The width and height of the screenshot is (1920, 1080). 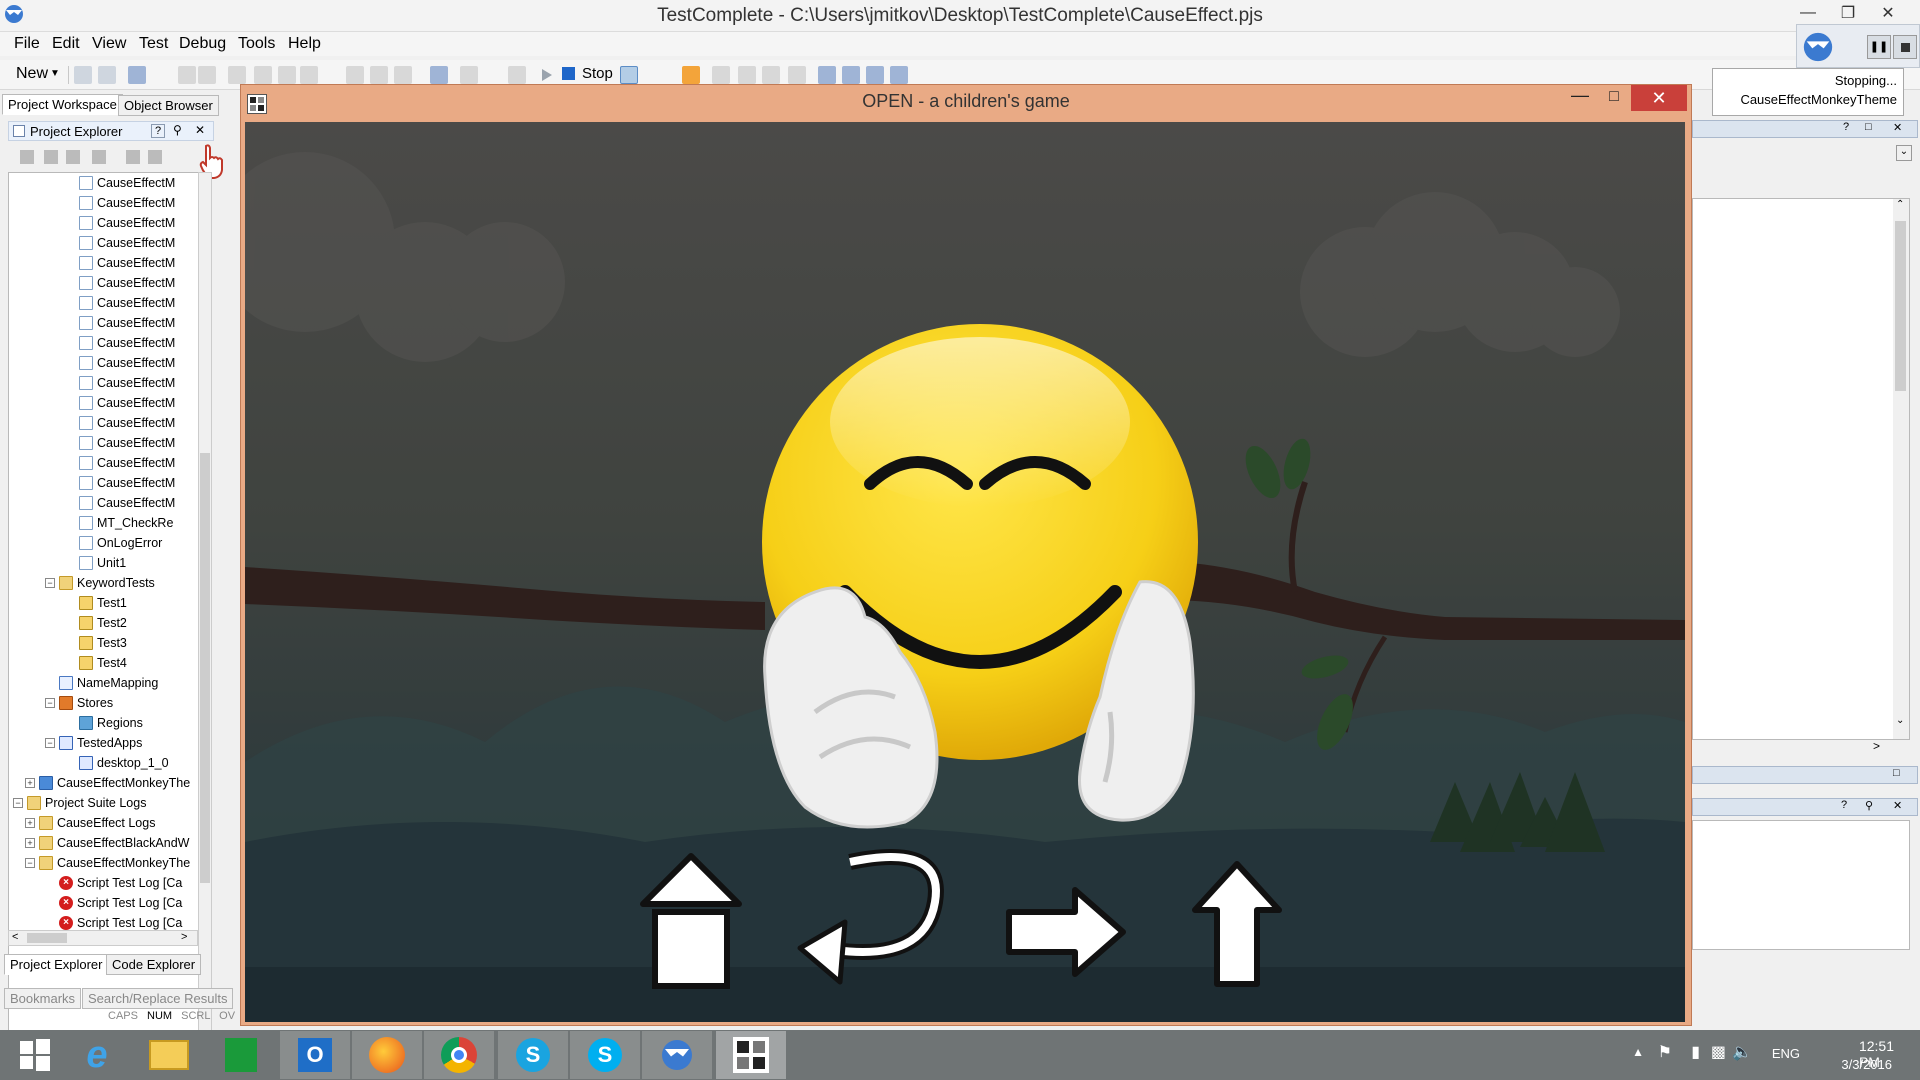 I want to click on taskbar-skype-business: S, so click(x=533, y=1055).